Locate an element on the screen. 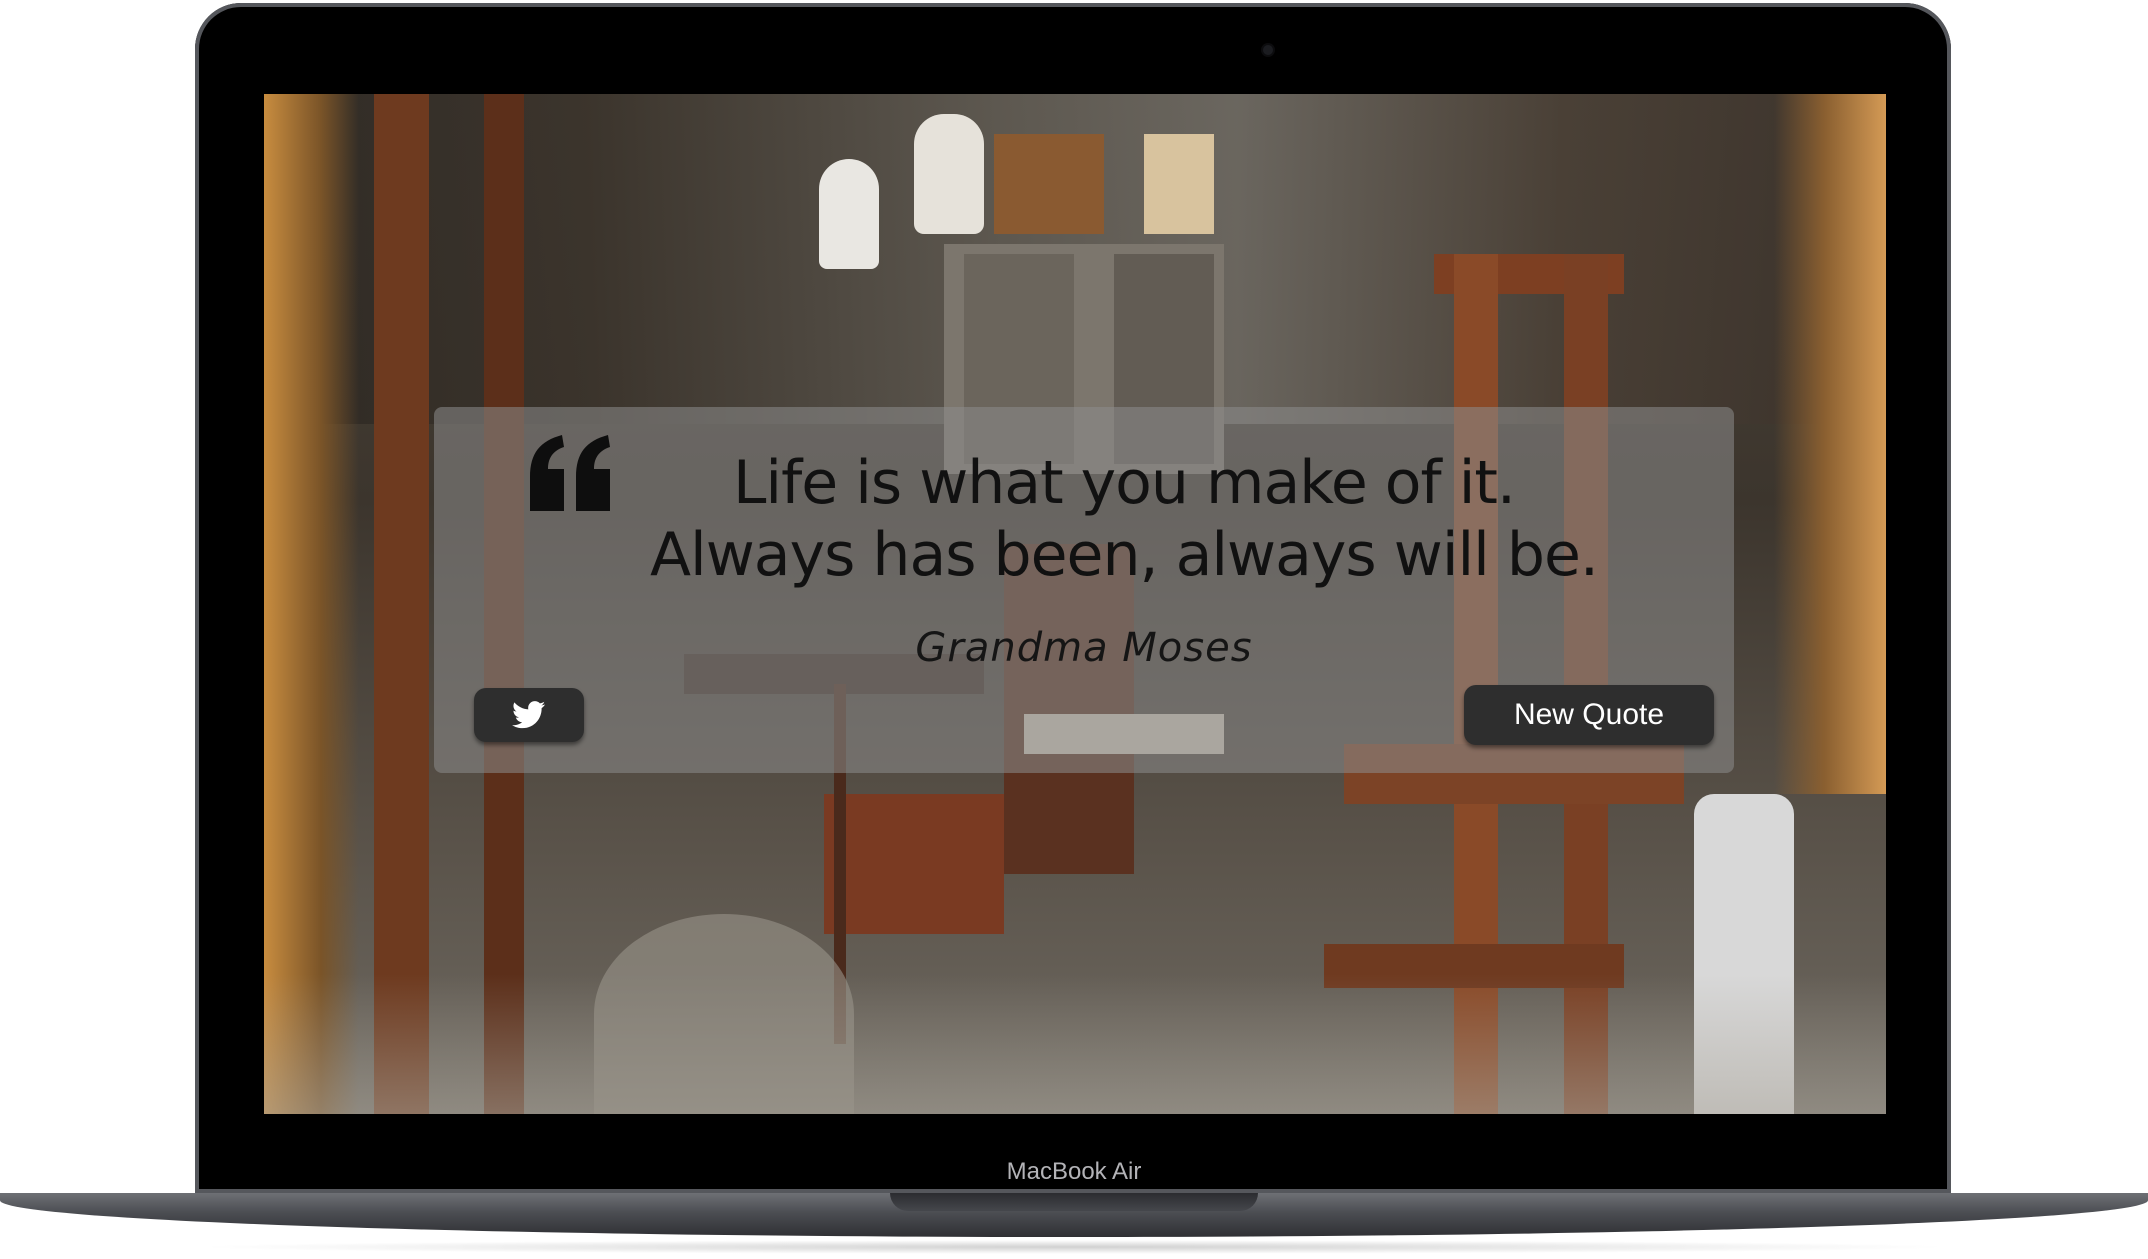 This screenshot has width=2148, height=1259. new-quote-button: New Quote is located at coordinates (1589, 715).